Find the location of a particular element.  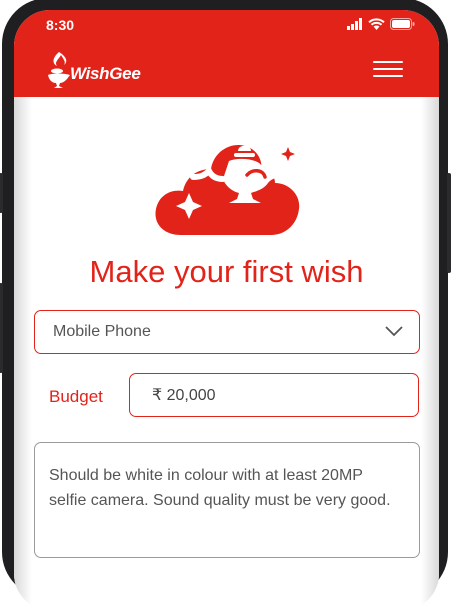

wifi-icon is located at coordinates (376, 24).